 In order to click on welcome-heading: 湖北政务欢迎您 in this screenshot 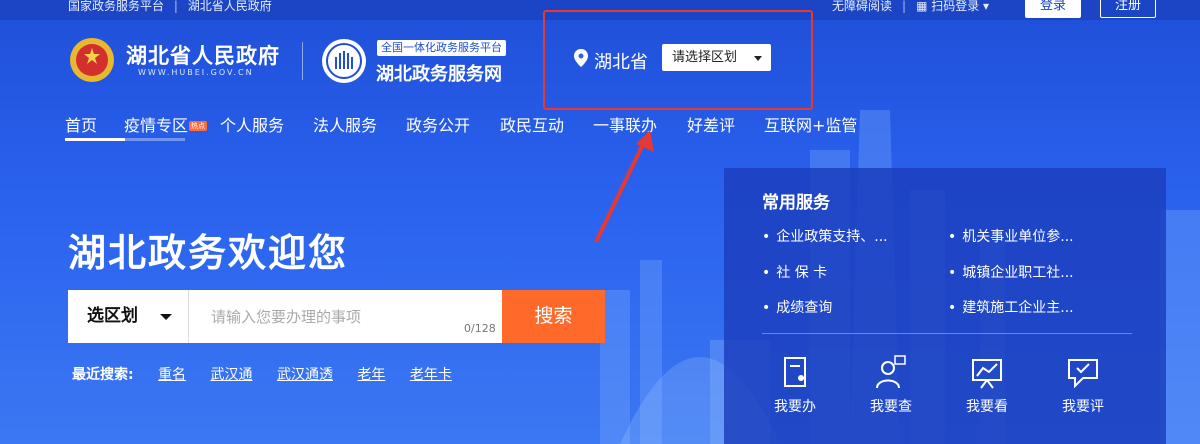, I will do `click(208, 253)`.